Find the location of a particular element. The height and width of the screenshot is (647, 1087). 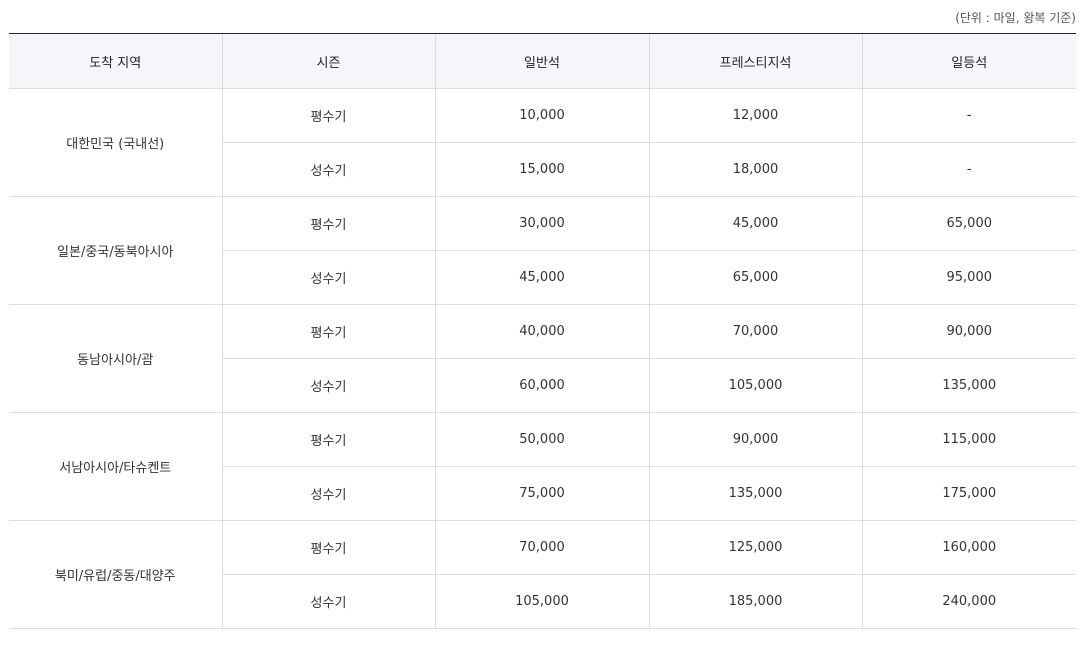

prestige-cell: 185,000 is located at coordinates (755, 601).